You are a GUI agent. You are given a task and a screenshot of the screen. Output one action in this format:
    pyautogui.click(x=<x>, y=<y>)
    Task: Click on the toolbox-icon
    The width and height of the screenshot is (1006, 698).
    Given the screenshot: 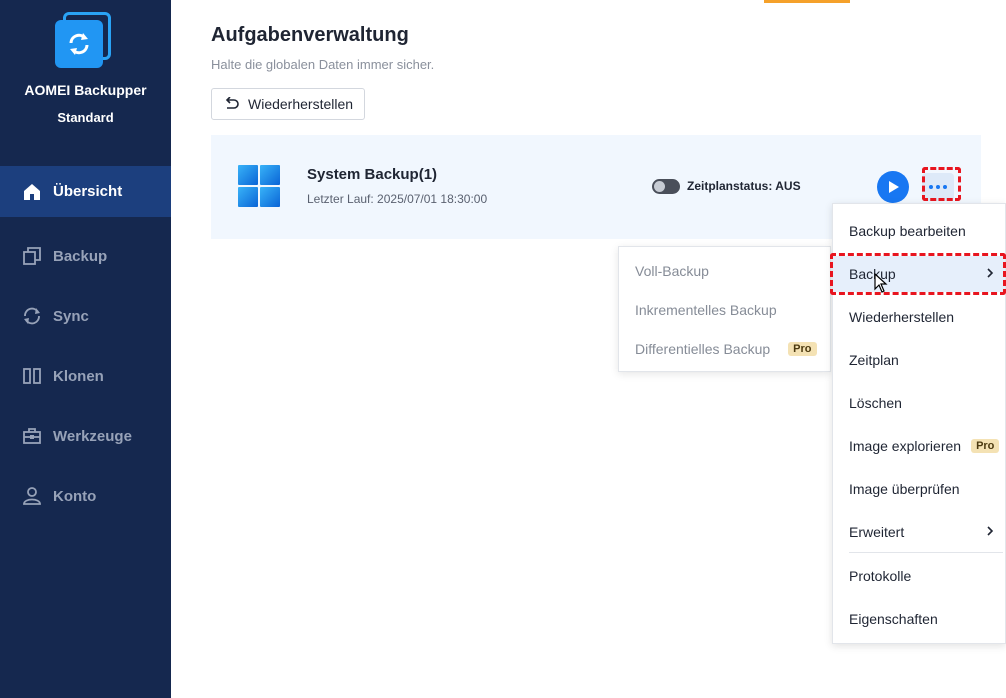 What is the action you would take?
    pyautogui.click(x=32, y=436)
    